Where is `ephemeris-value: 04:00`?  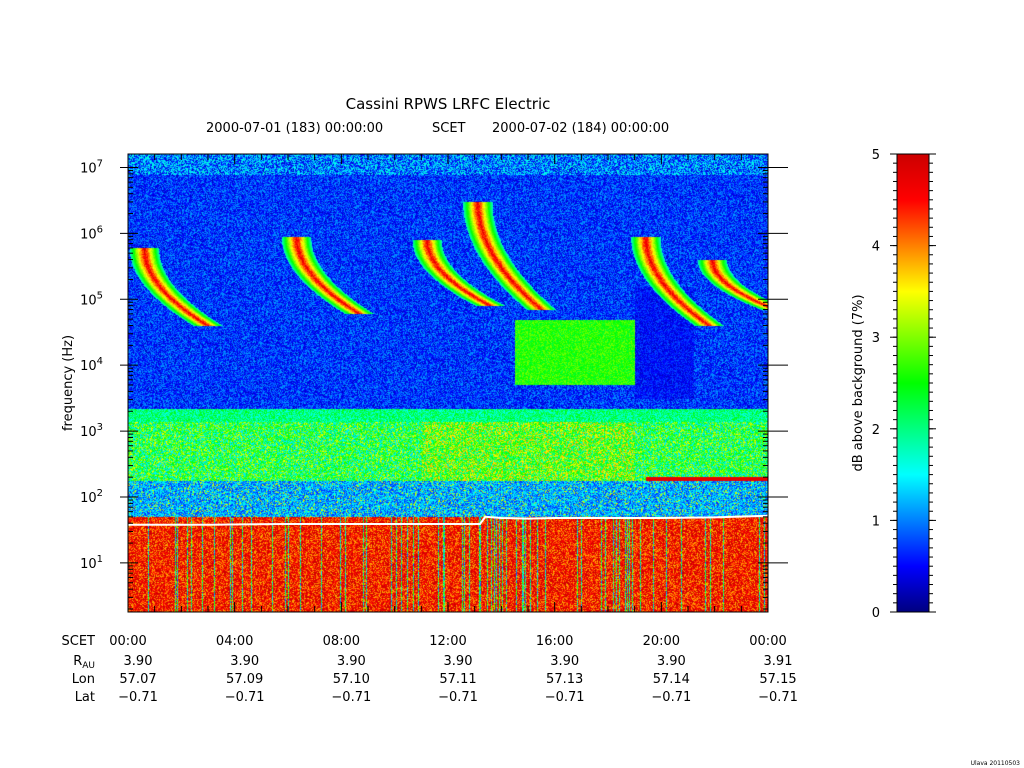
ephemeris-value: 04:00 is located at coordinates (234, 641).